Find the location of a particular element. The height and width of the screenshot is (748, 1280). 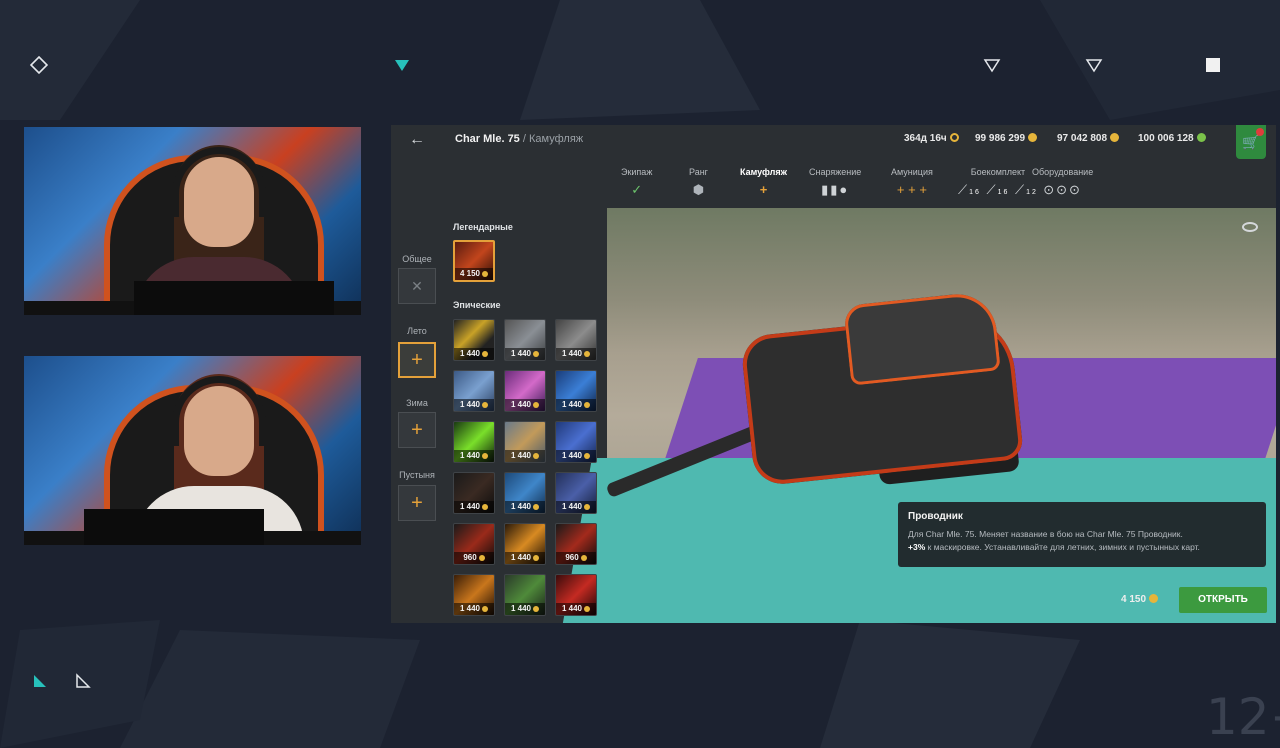

gold-balance: 99 986 299 is located at coordinates (1006, 138).